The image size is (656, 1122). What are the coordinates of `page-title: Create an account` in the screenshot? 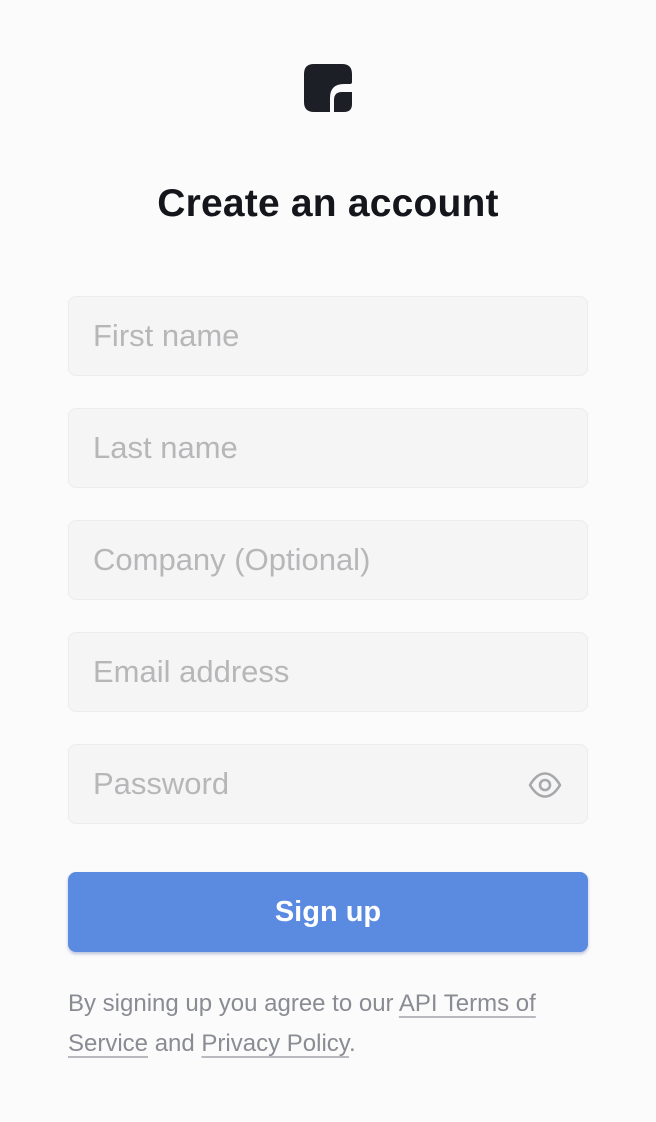 It's located at (328, 203).